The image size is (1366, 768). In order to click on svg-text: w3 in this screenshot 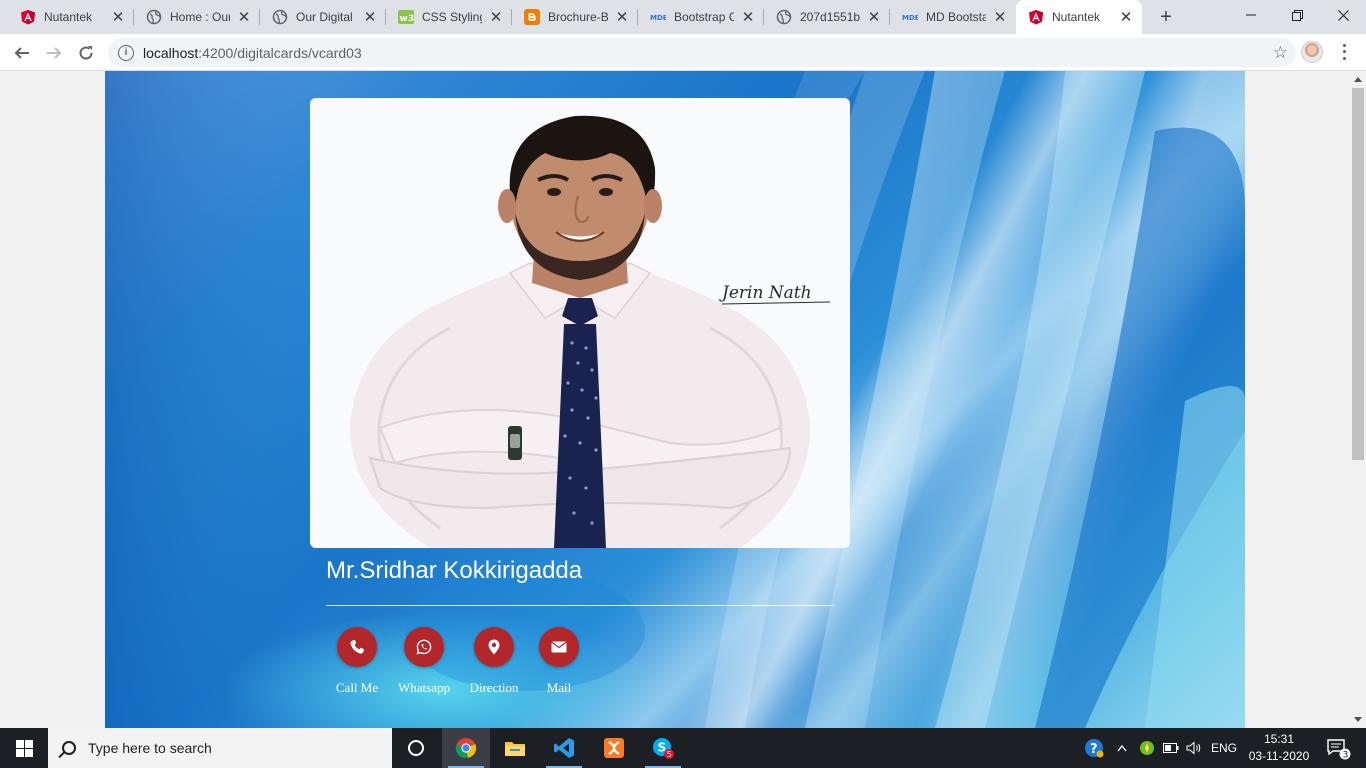, I will do `click(407, 19)`.